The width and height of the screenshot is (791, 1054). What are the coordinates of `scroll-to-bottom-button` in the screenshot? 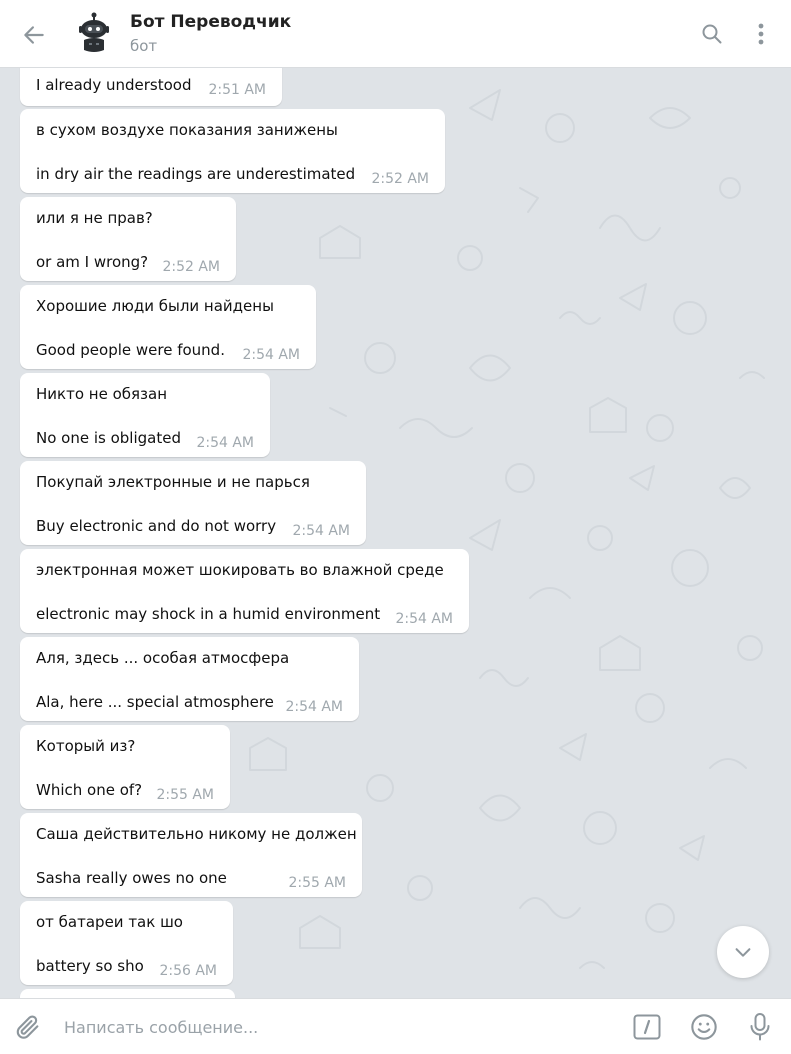 It's located at (743, 952).